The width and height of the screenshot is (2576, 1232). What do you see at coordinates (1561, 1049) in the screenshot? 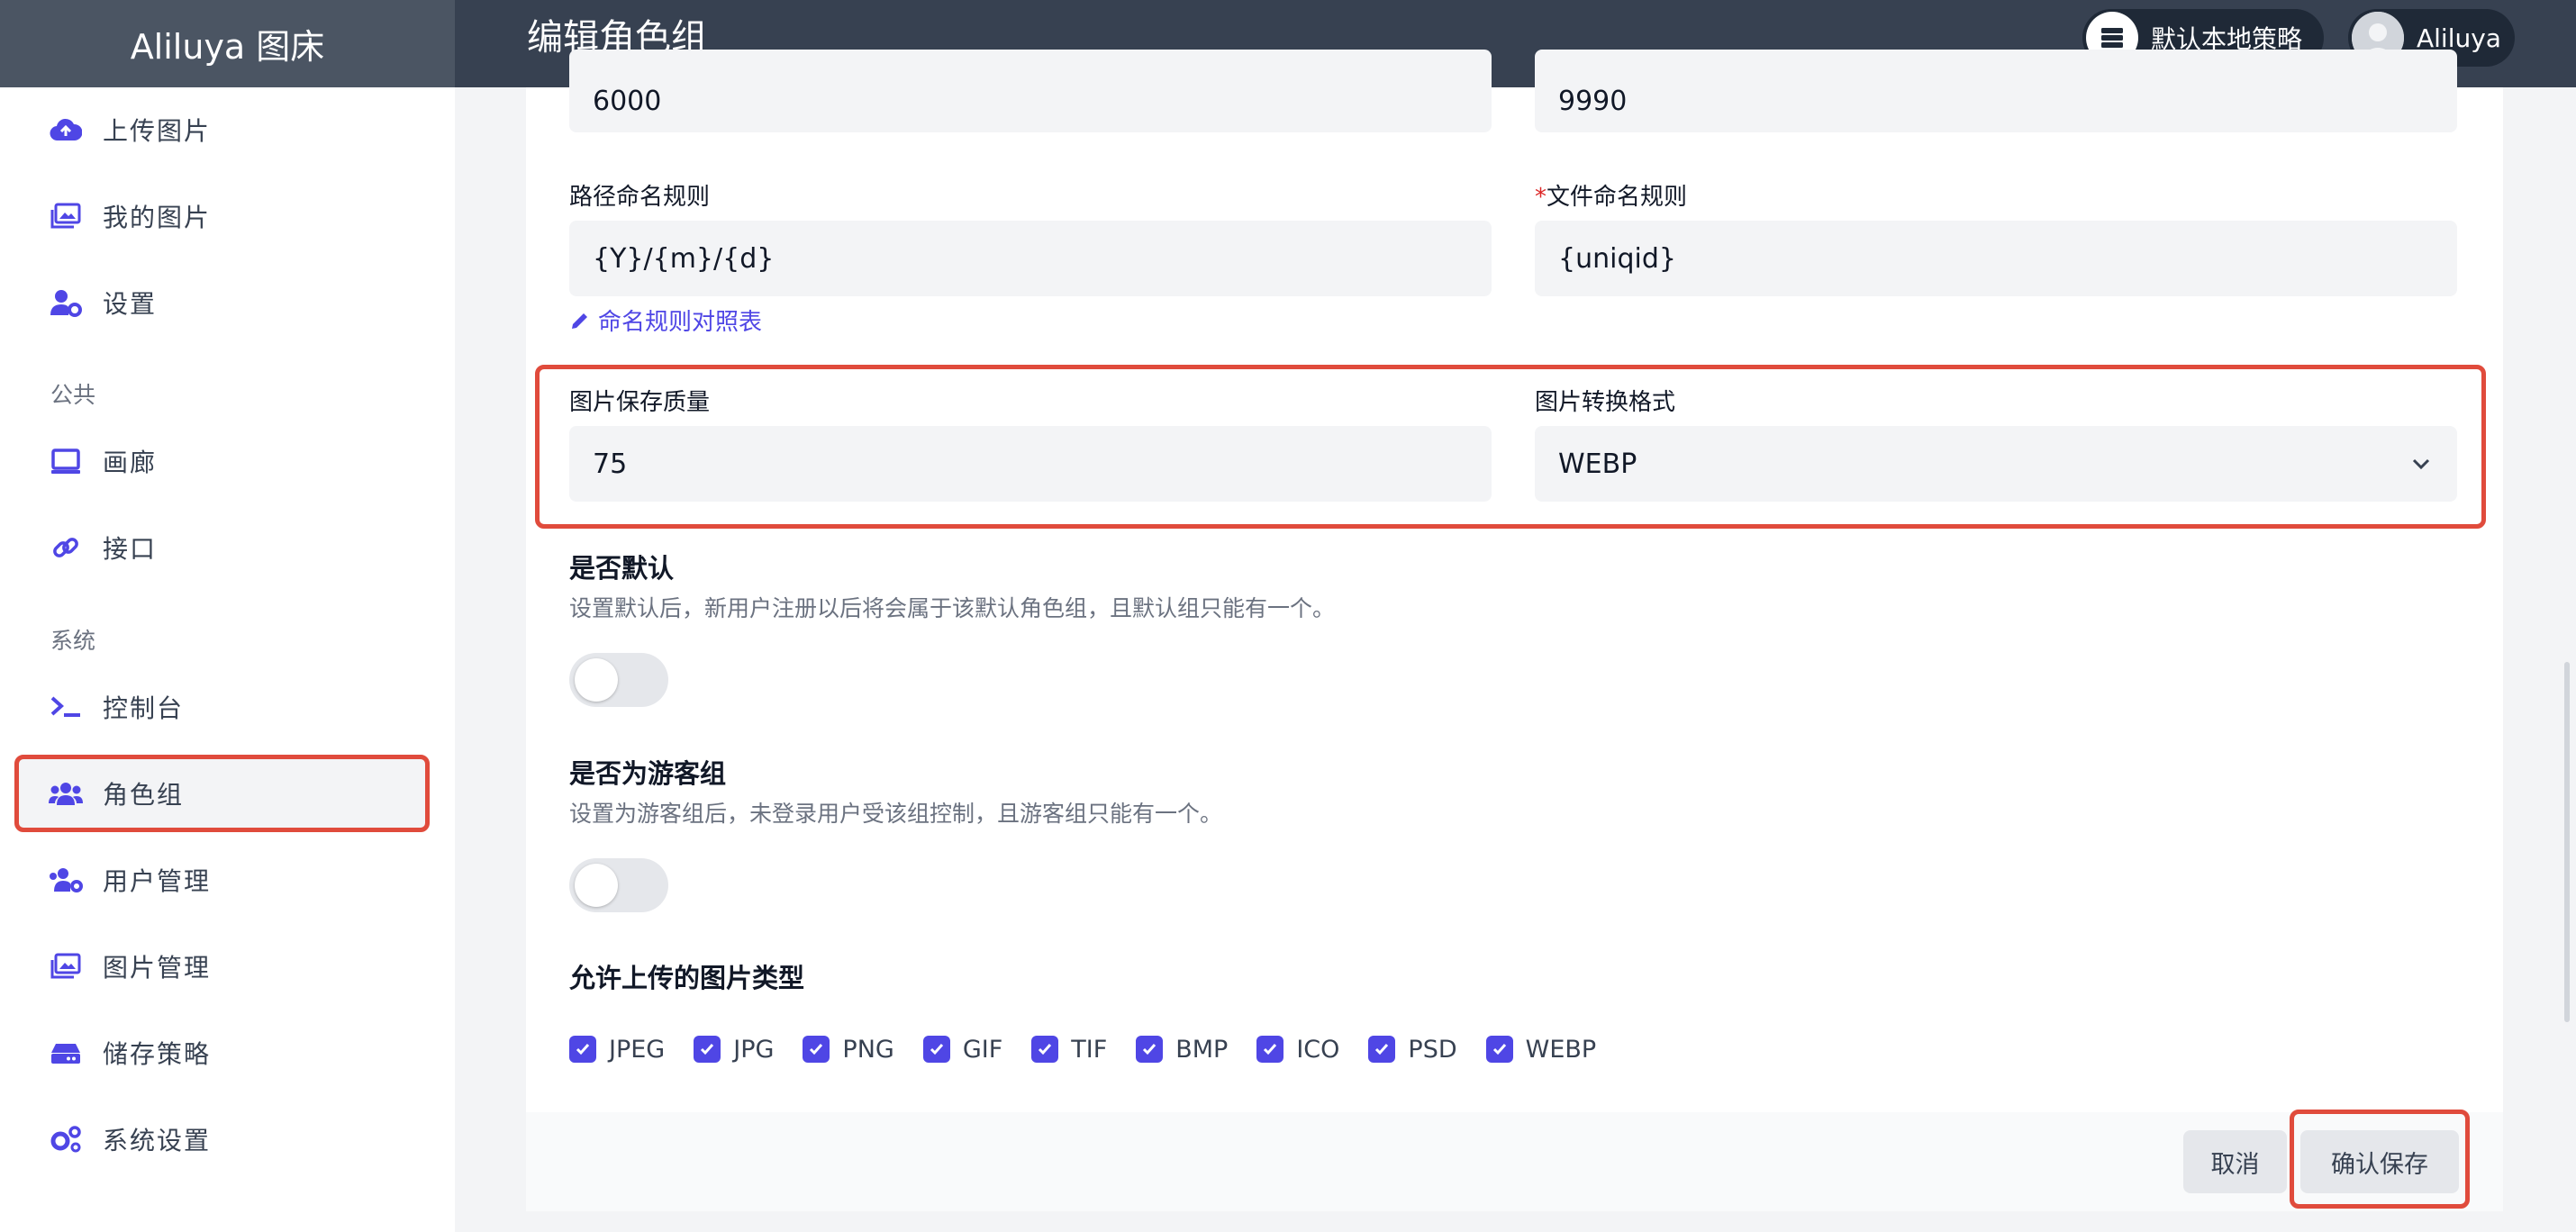
I see `type-label: WEBP` at bounding box center [1561, 1049].